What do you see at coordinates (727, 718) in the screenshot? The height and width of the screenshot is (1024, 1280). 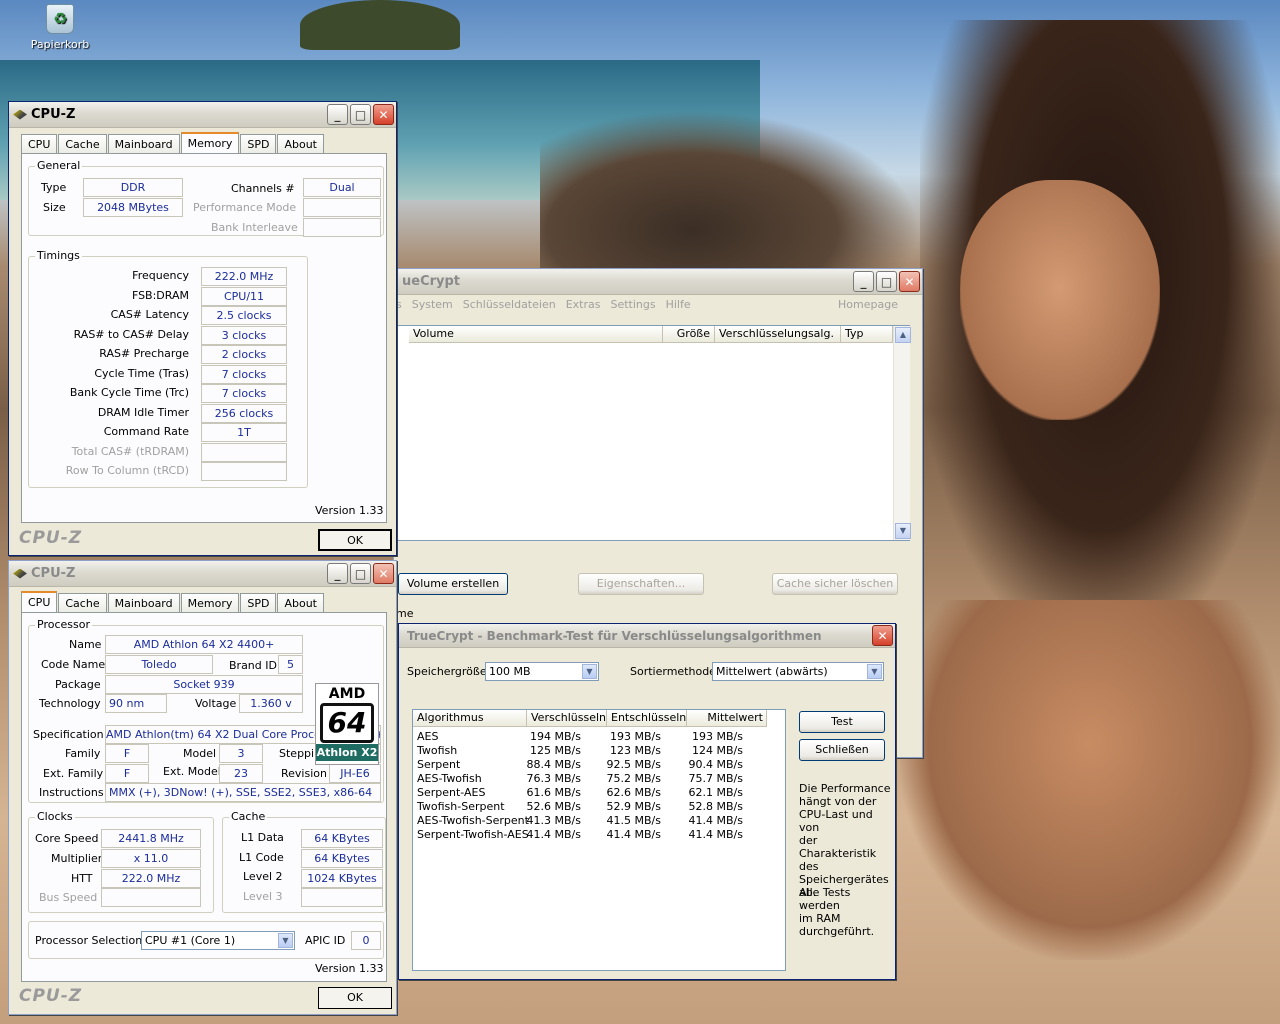 I see `col-header-mean: Mittelwert` at bounding box center [727, 718].